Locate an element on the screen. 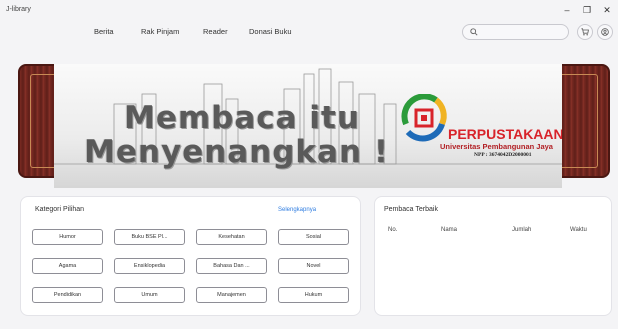 The height and width of the screenshot is (329, 618). search-icon is located at coordinates (474, 32).